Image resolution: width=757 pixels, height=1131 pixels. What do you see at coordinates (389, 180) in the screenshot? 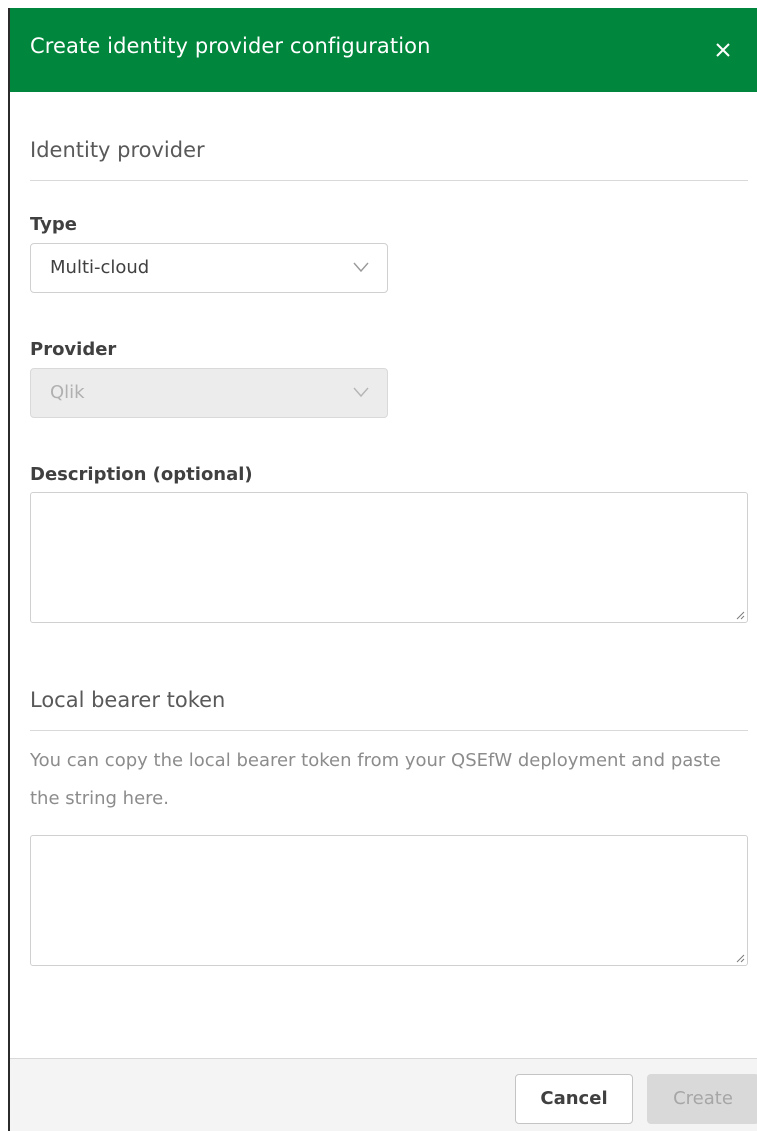
I see `identity-provider-divider` at bounding box center [389, 180].